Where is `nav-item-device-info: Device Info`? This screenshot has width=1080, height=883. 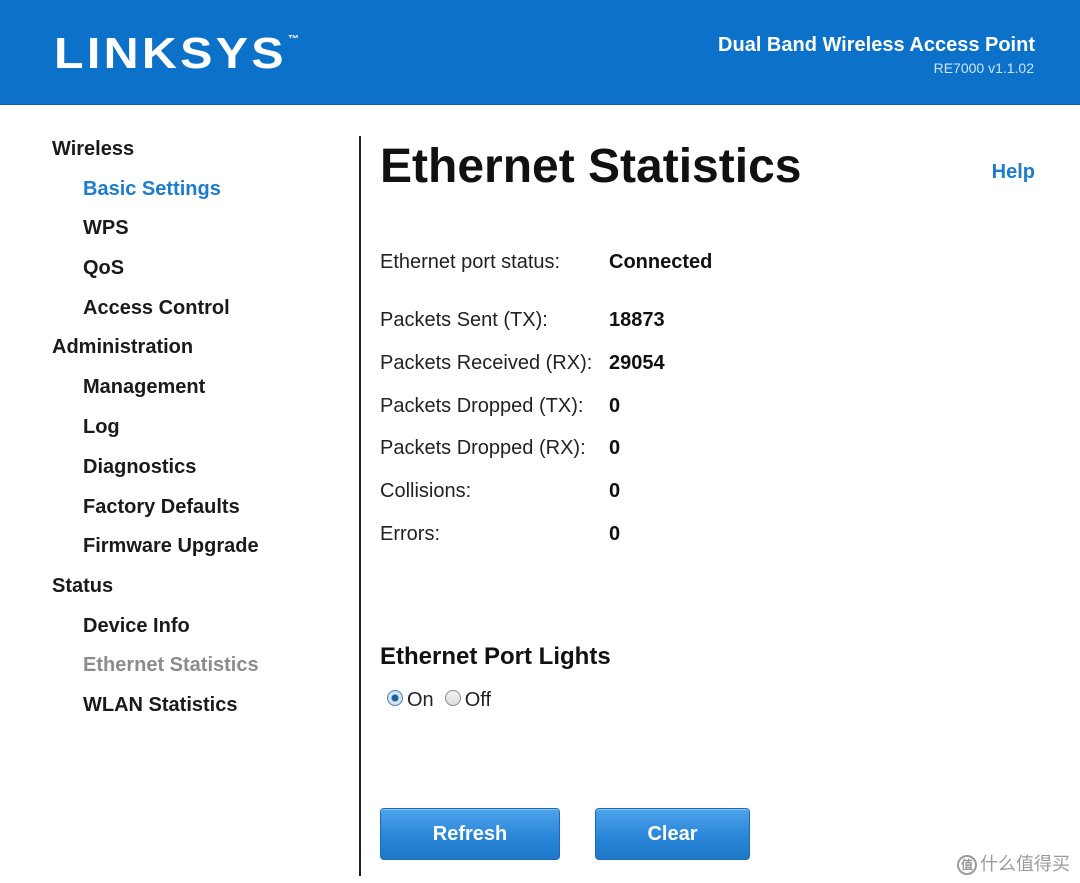
nav-item-device-info: Device Info is located at coordinates (136, 626).